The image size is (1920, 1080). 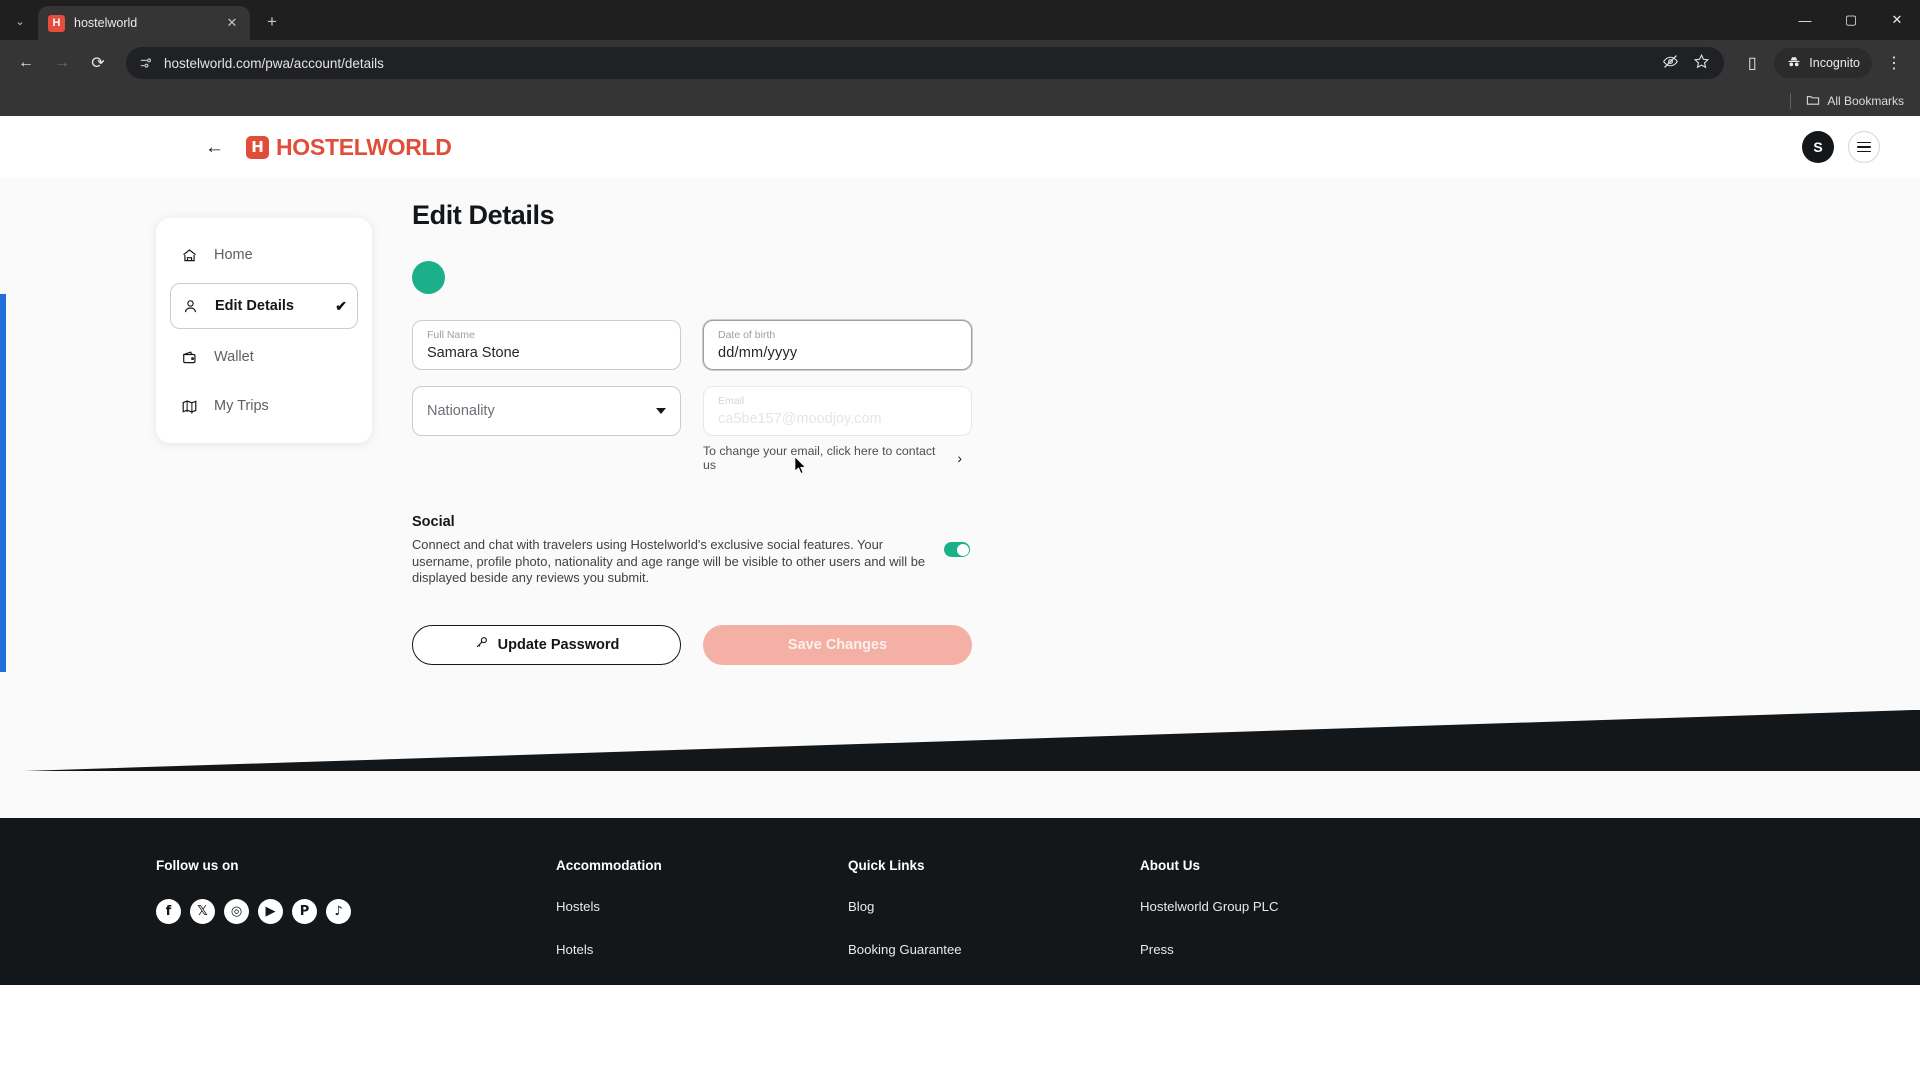 I want to click on home-icon, so click(x=189, y=255).